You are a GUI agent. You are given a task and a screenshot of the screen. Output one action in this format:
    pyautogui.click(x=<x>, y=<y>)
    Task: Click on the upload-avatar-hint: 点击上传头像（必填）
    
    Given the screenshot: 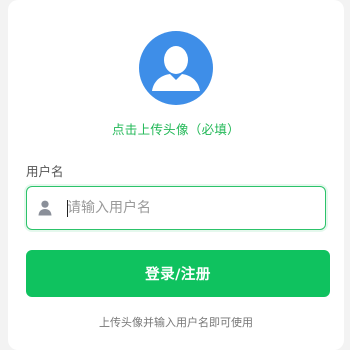 What is the action you would take?
    pyautogui.click(x=176, y=128)
    